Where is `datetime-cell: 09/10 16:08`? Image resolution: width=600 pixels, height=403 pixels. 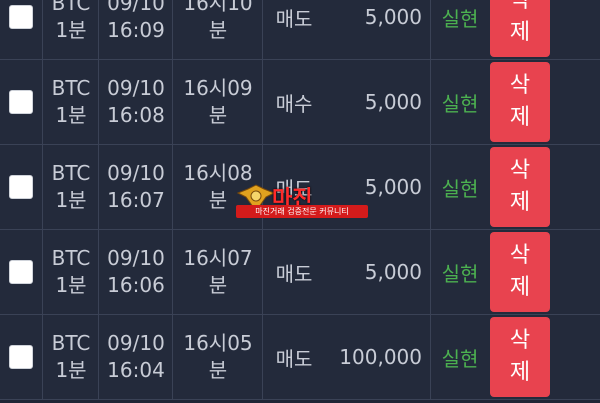
datetime-cell: 09/10 16:08 is located at coordinates (135, 102).